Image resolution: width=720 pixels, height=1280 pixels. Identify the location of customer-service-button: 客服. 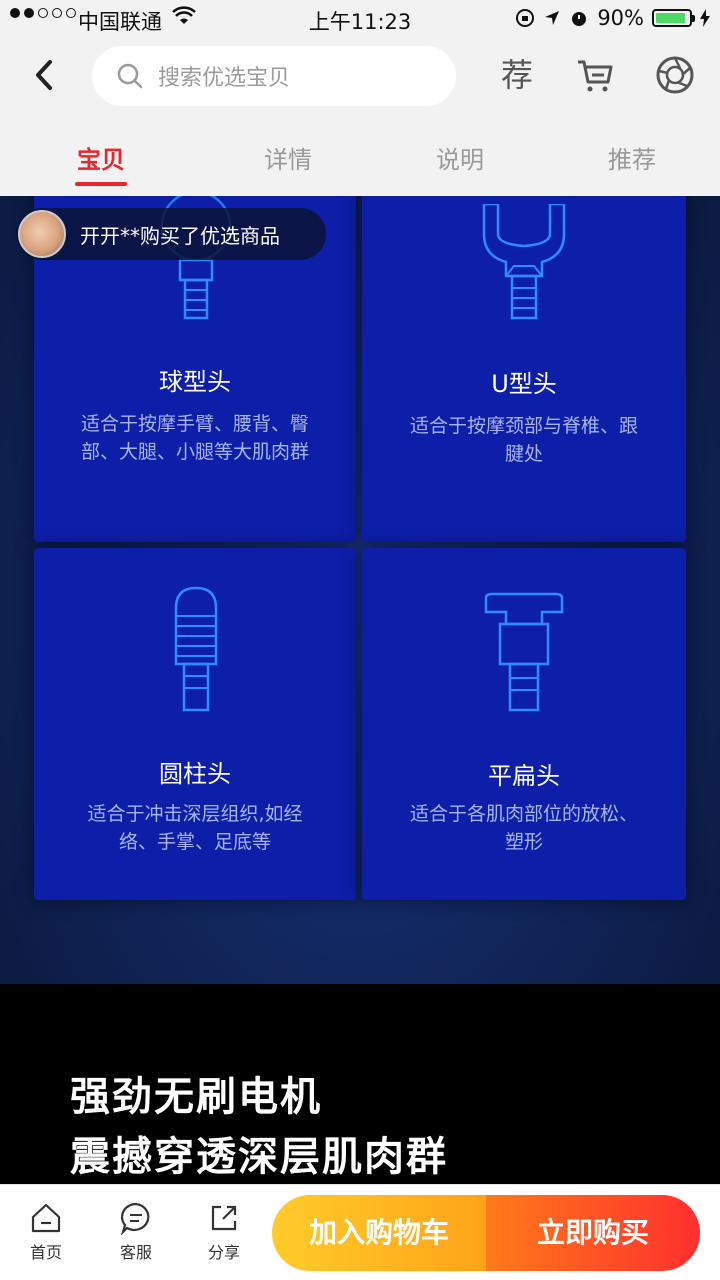
(136, 1232).